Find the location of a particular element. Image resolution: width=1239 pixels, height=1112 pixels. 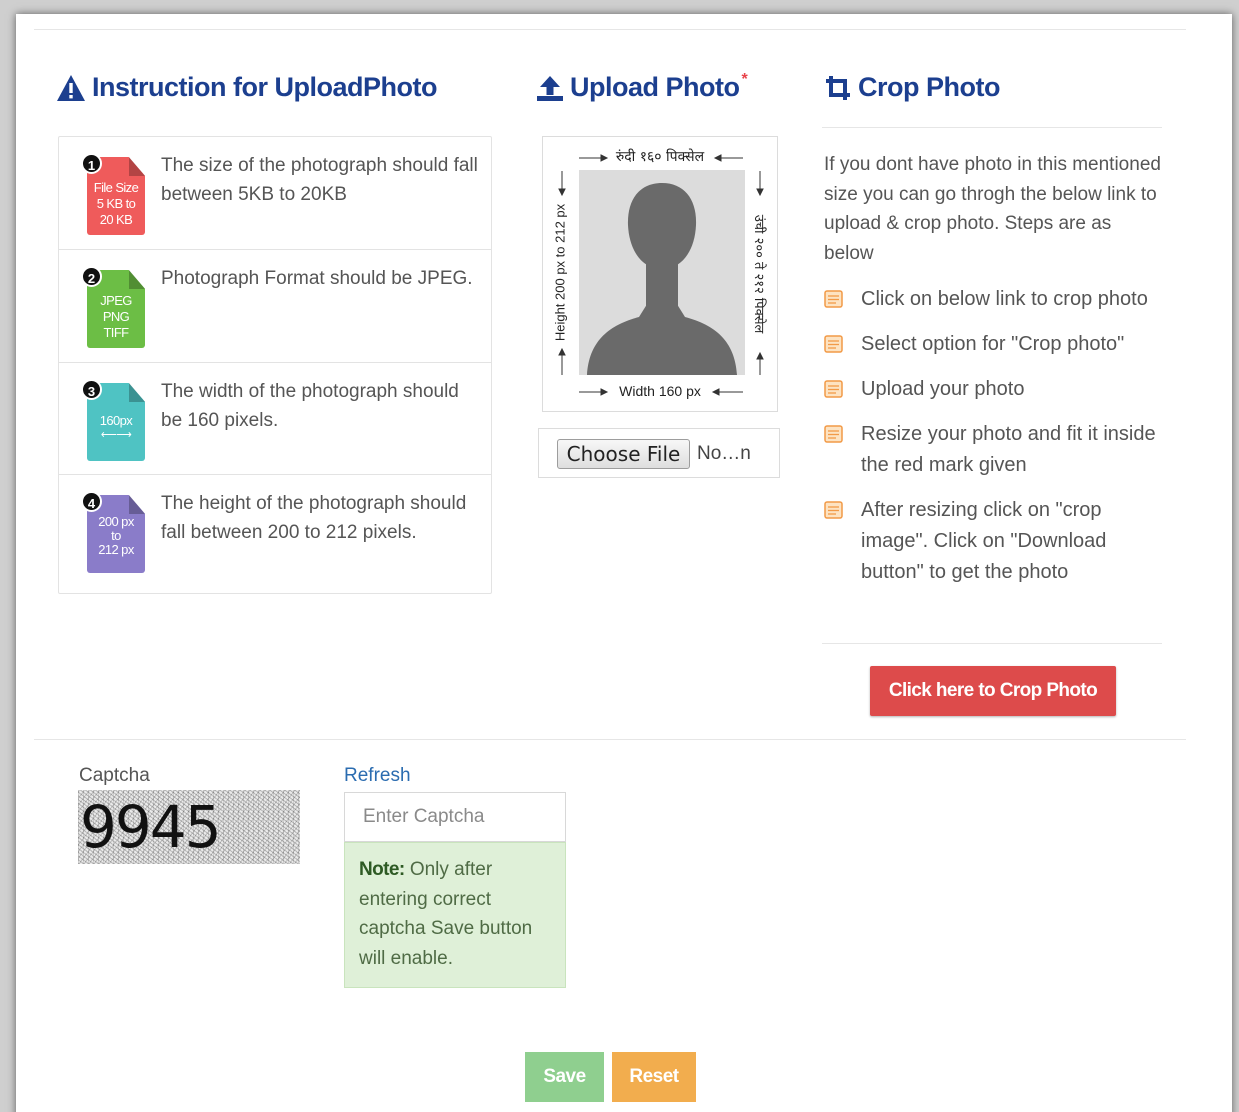

file-status-text: No…n is located at coordinates (724, 453).